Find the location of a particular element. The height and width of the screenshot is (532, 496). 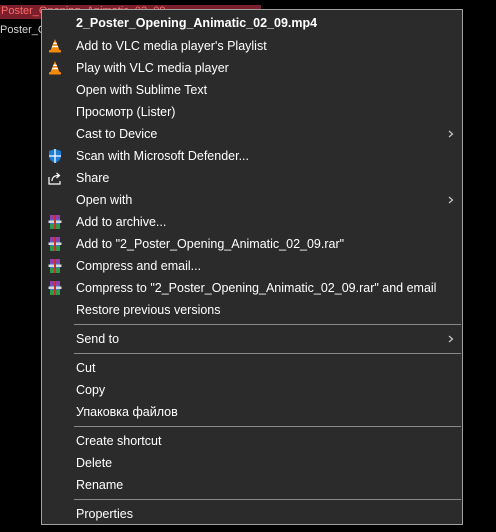

menu-item-cut: Cut is located at coordinates (252, 368).